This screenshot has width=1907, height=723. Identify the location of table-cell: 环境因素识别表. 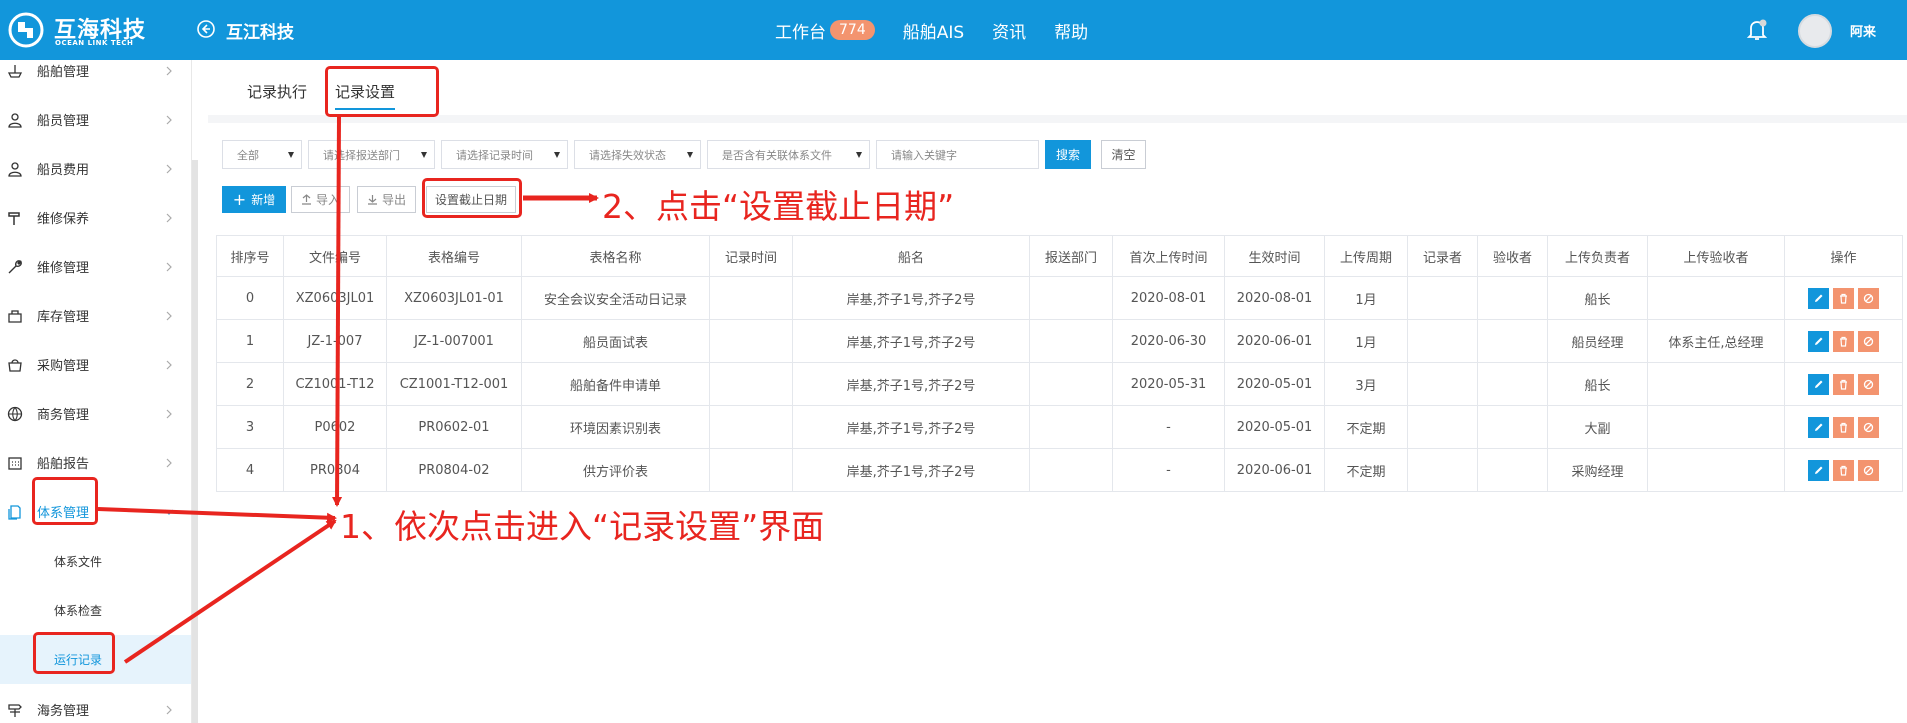
(615, 427).